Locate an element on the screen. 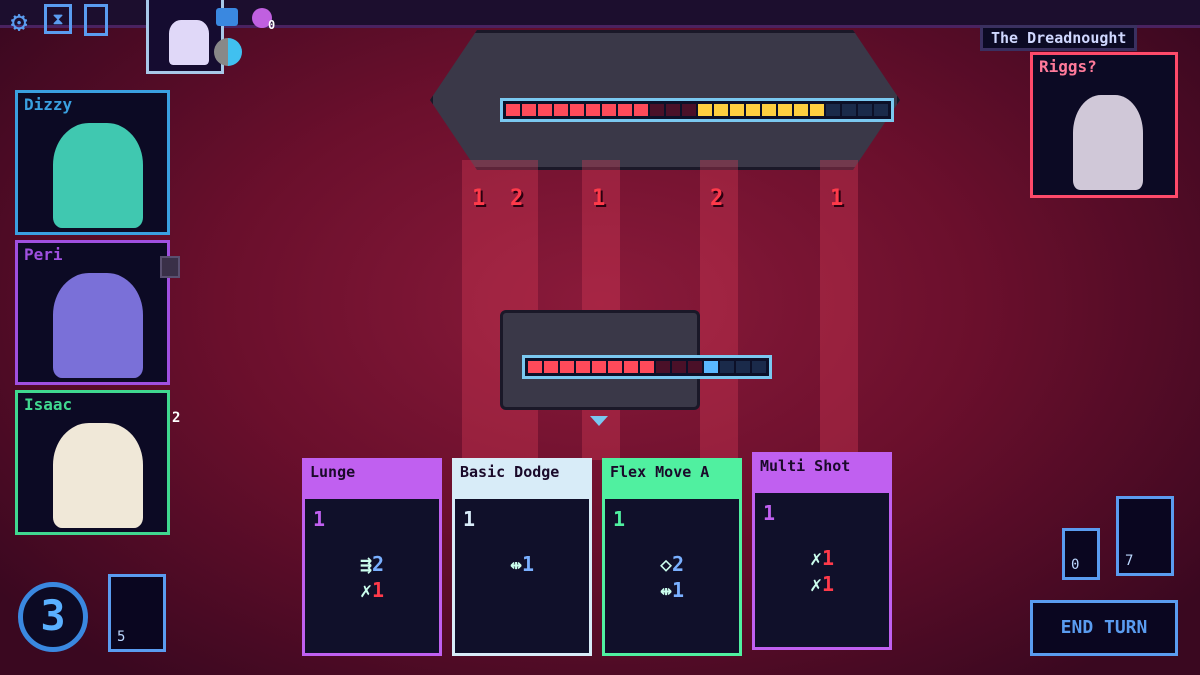 This screenshot has height=675, width=1200. card-title: Lunge is located at coordinates (372, 480).